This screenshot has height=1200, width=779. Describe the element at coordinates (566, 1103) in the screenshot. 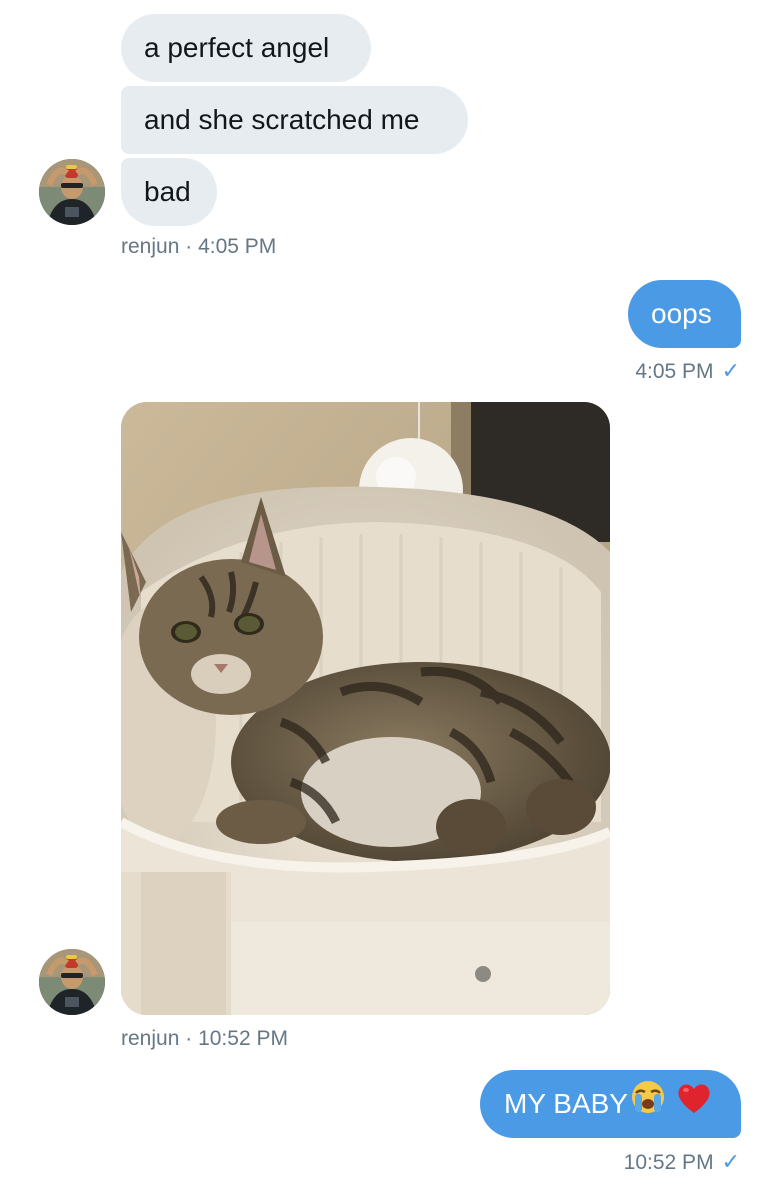

I see `message-text: MY BABY` at that location.